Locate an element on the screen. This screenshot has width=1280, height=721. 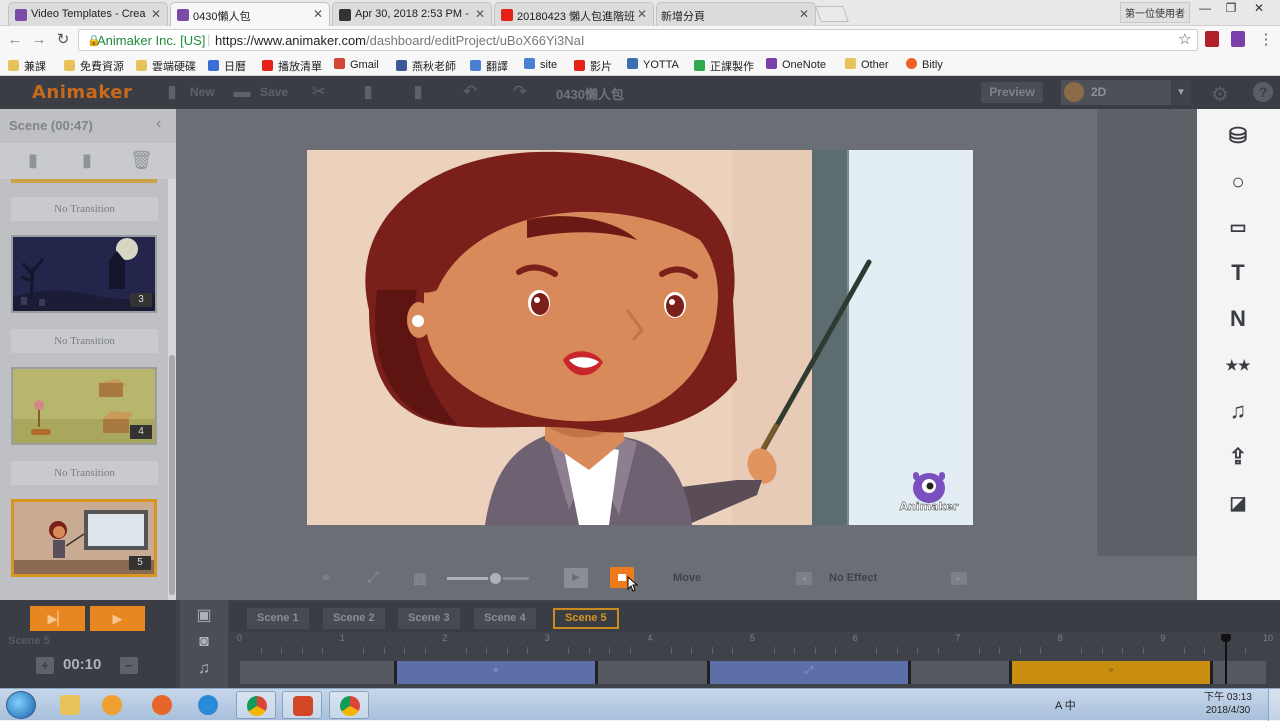
site-identity: Animaker Inc. [US] is located at coordinates (151, 40).